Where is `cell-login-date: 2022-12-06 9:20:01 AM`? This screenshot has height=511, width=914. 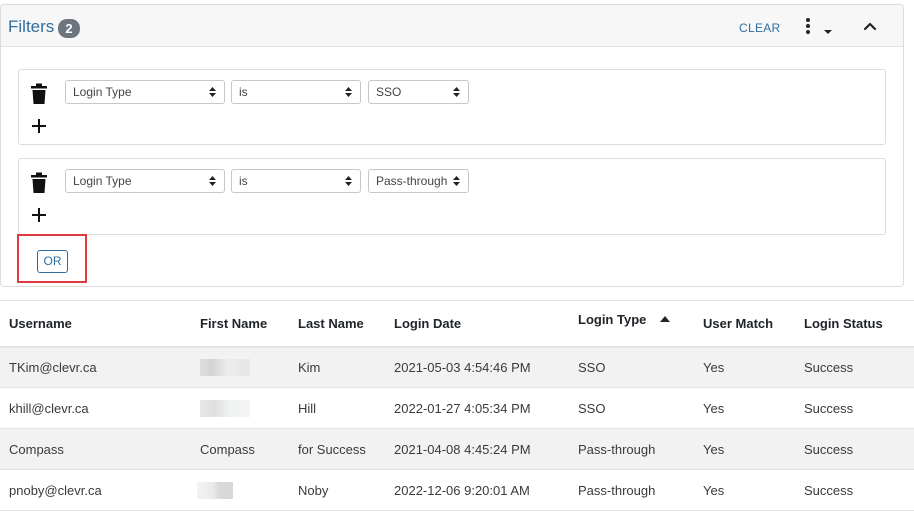
cell-login-date: 2022-12-06 9:20:01 AM is located at coordinates (477, 490).